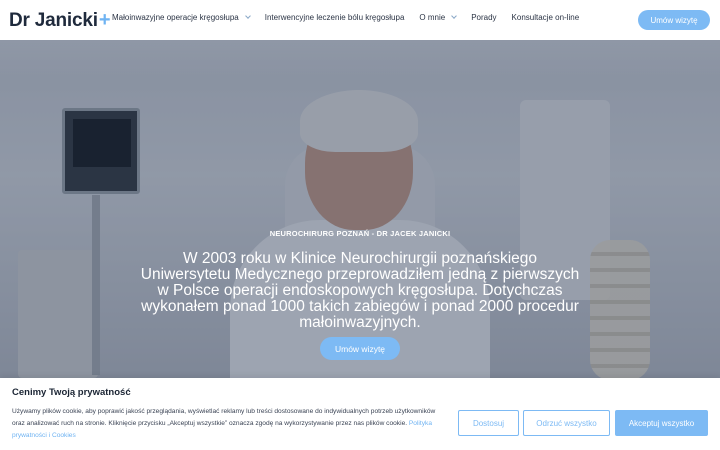 This screenshot has width=720, height=450. Describe the element at coordinates (175, 17) in the screenshot. I see `nav-item-label: Małoinwazyjne operacje kręgosłupa` at that location.